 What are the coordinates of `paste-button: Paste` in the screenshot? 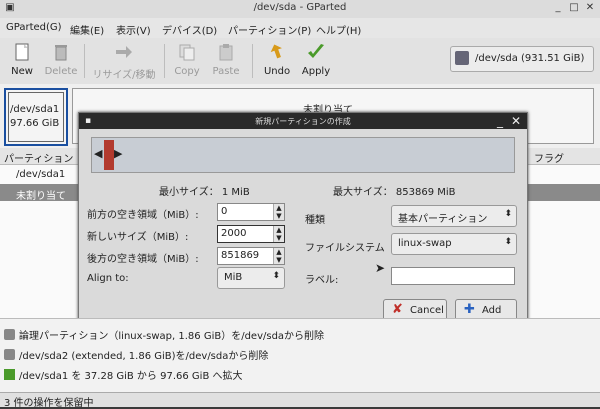 It's located at (226, 59).